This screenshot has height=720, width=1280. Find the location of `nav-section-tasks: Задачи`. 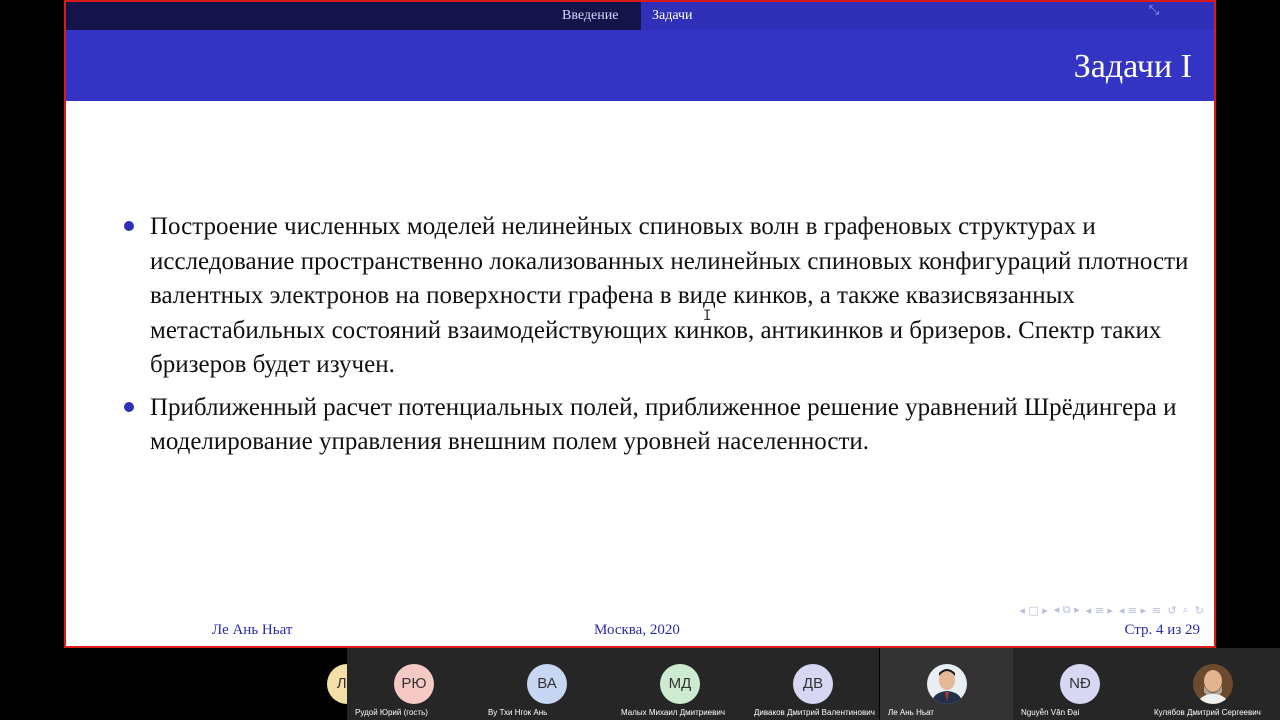

nav-section-tasks: Задачи is located at coordinates (672, 16).